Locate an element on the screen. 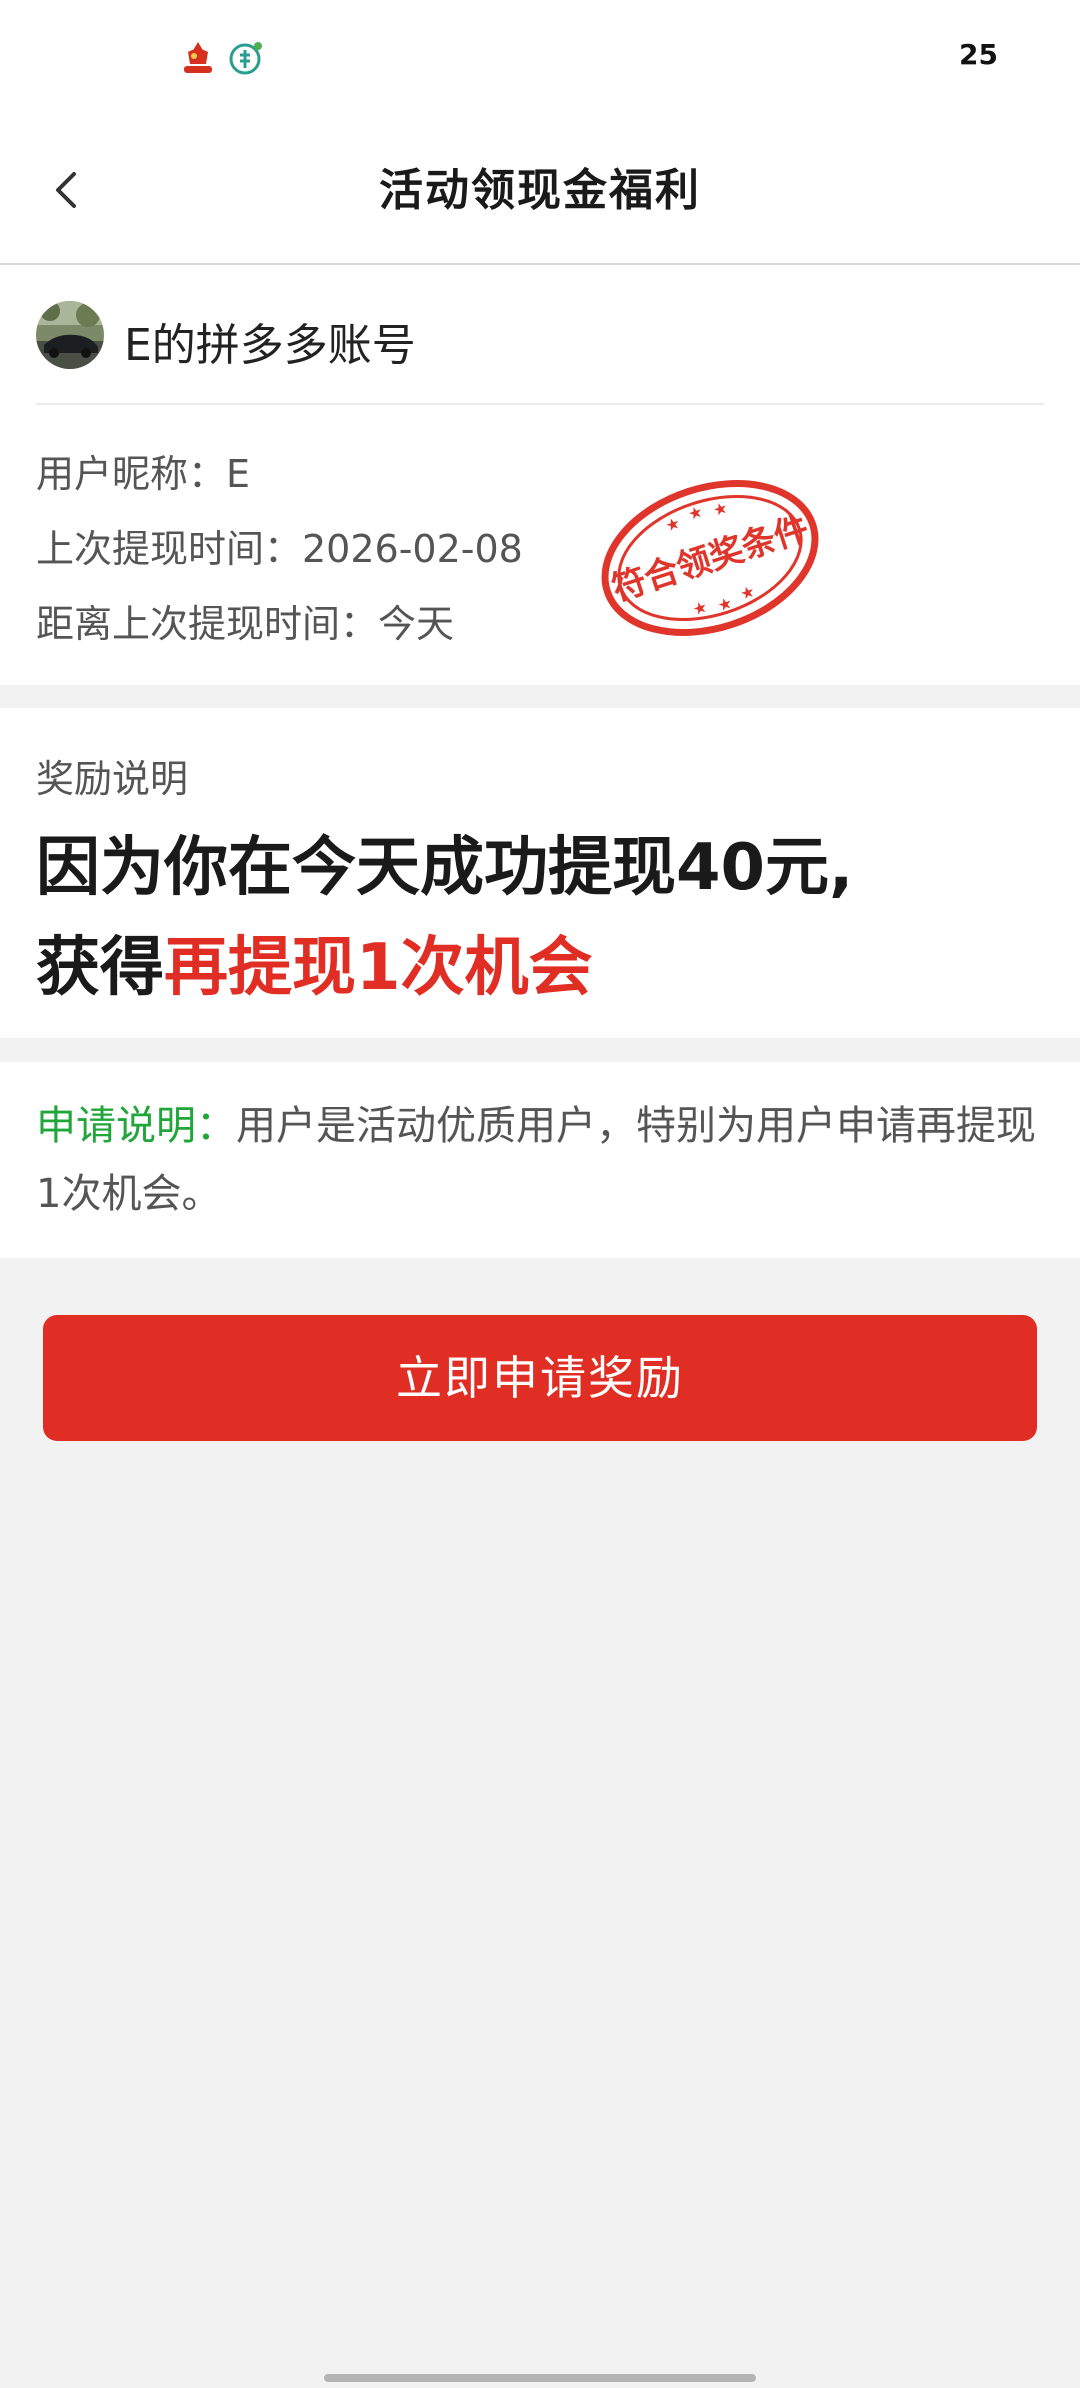 The height and width of the screenshot is (2388, 1080). leaf-icon is located at coordinates (246, 58).